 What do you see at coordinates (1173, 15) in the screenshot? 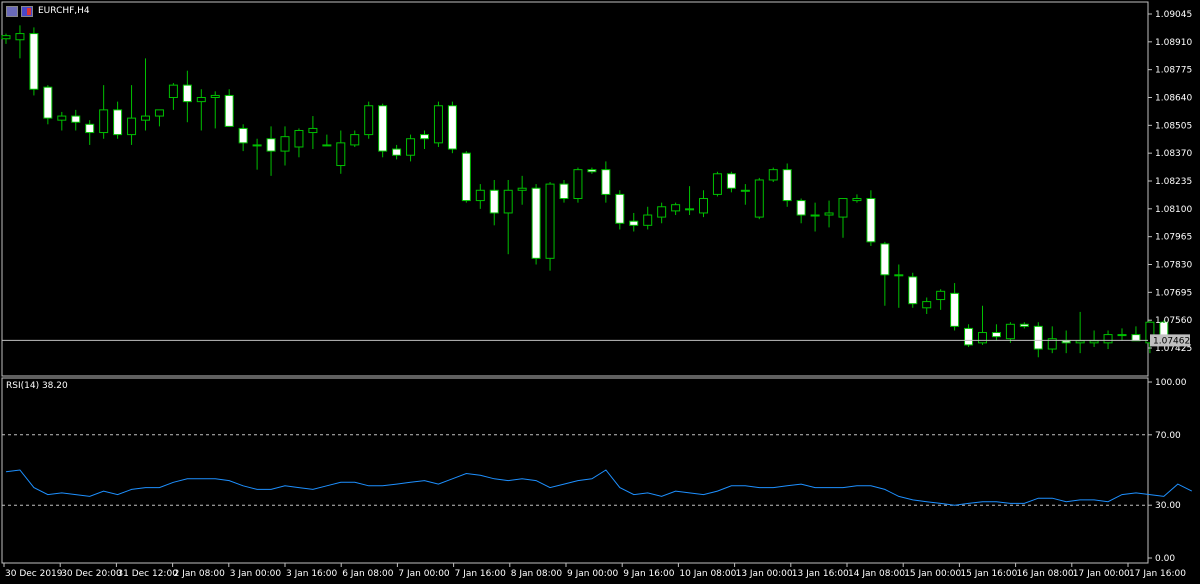
I see `price-tick-label: 1.09045` at bounding box center [1173, 15].